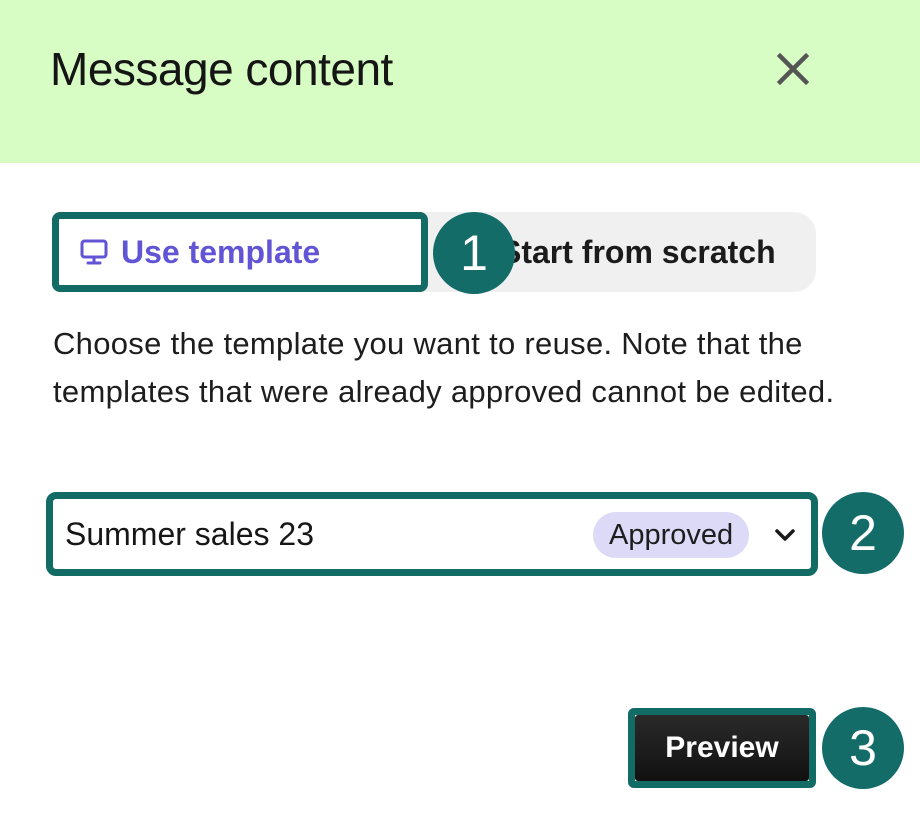 This screenshot has height=822, width=920. Describe the element at coordinates (474, 253) in the screenshot. I see `step-marker-1: 1` at that location.